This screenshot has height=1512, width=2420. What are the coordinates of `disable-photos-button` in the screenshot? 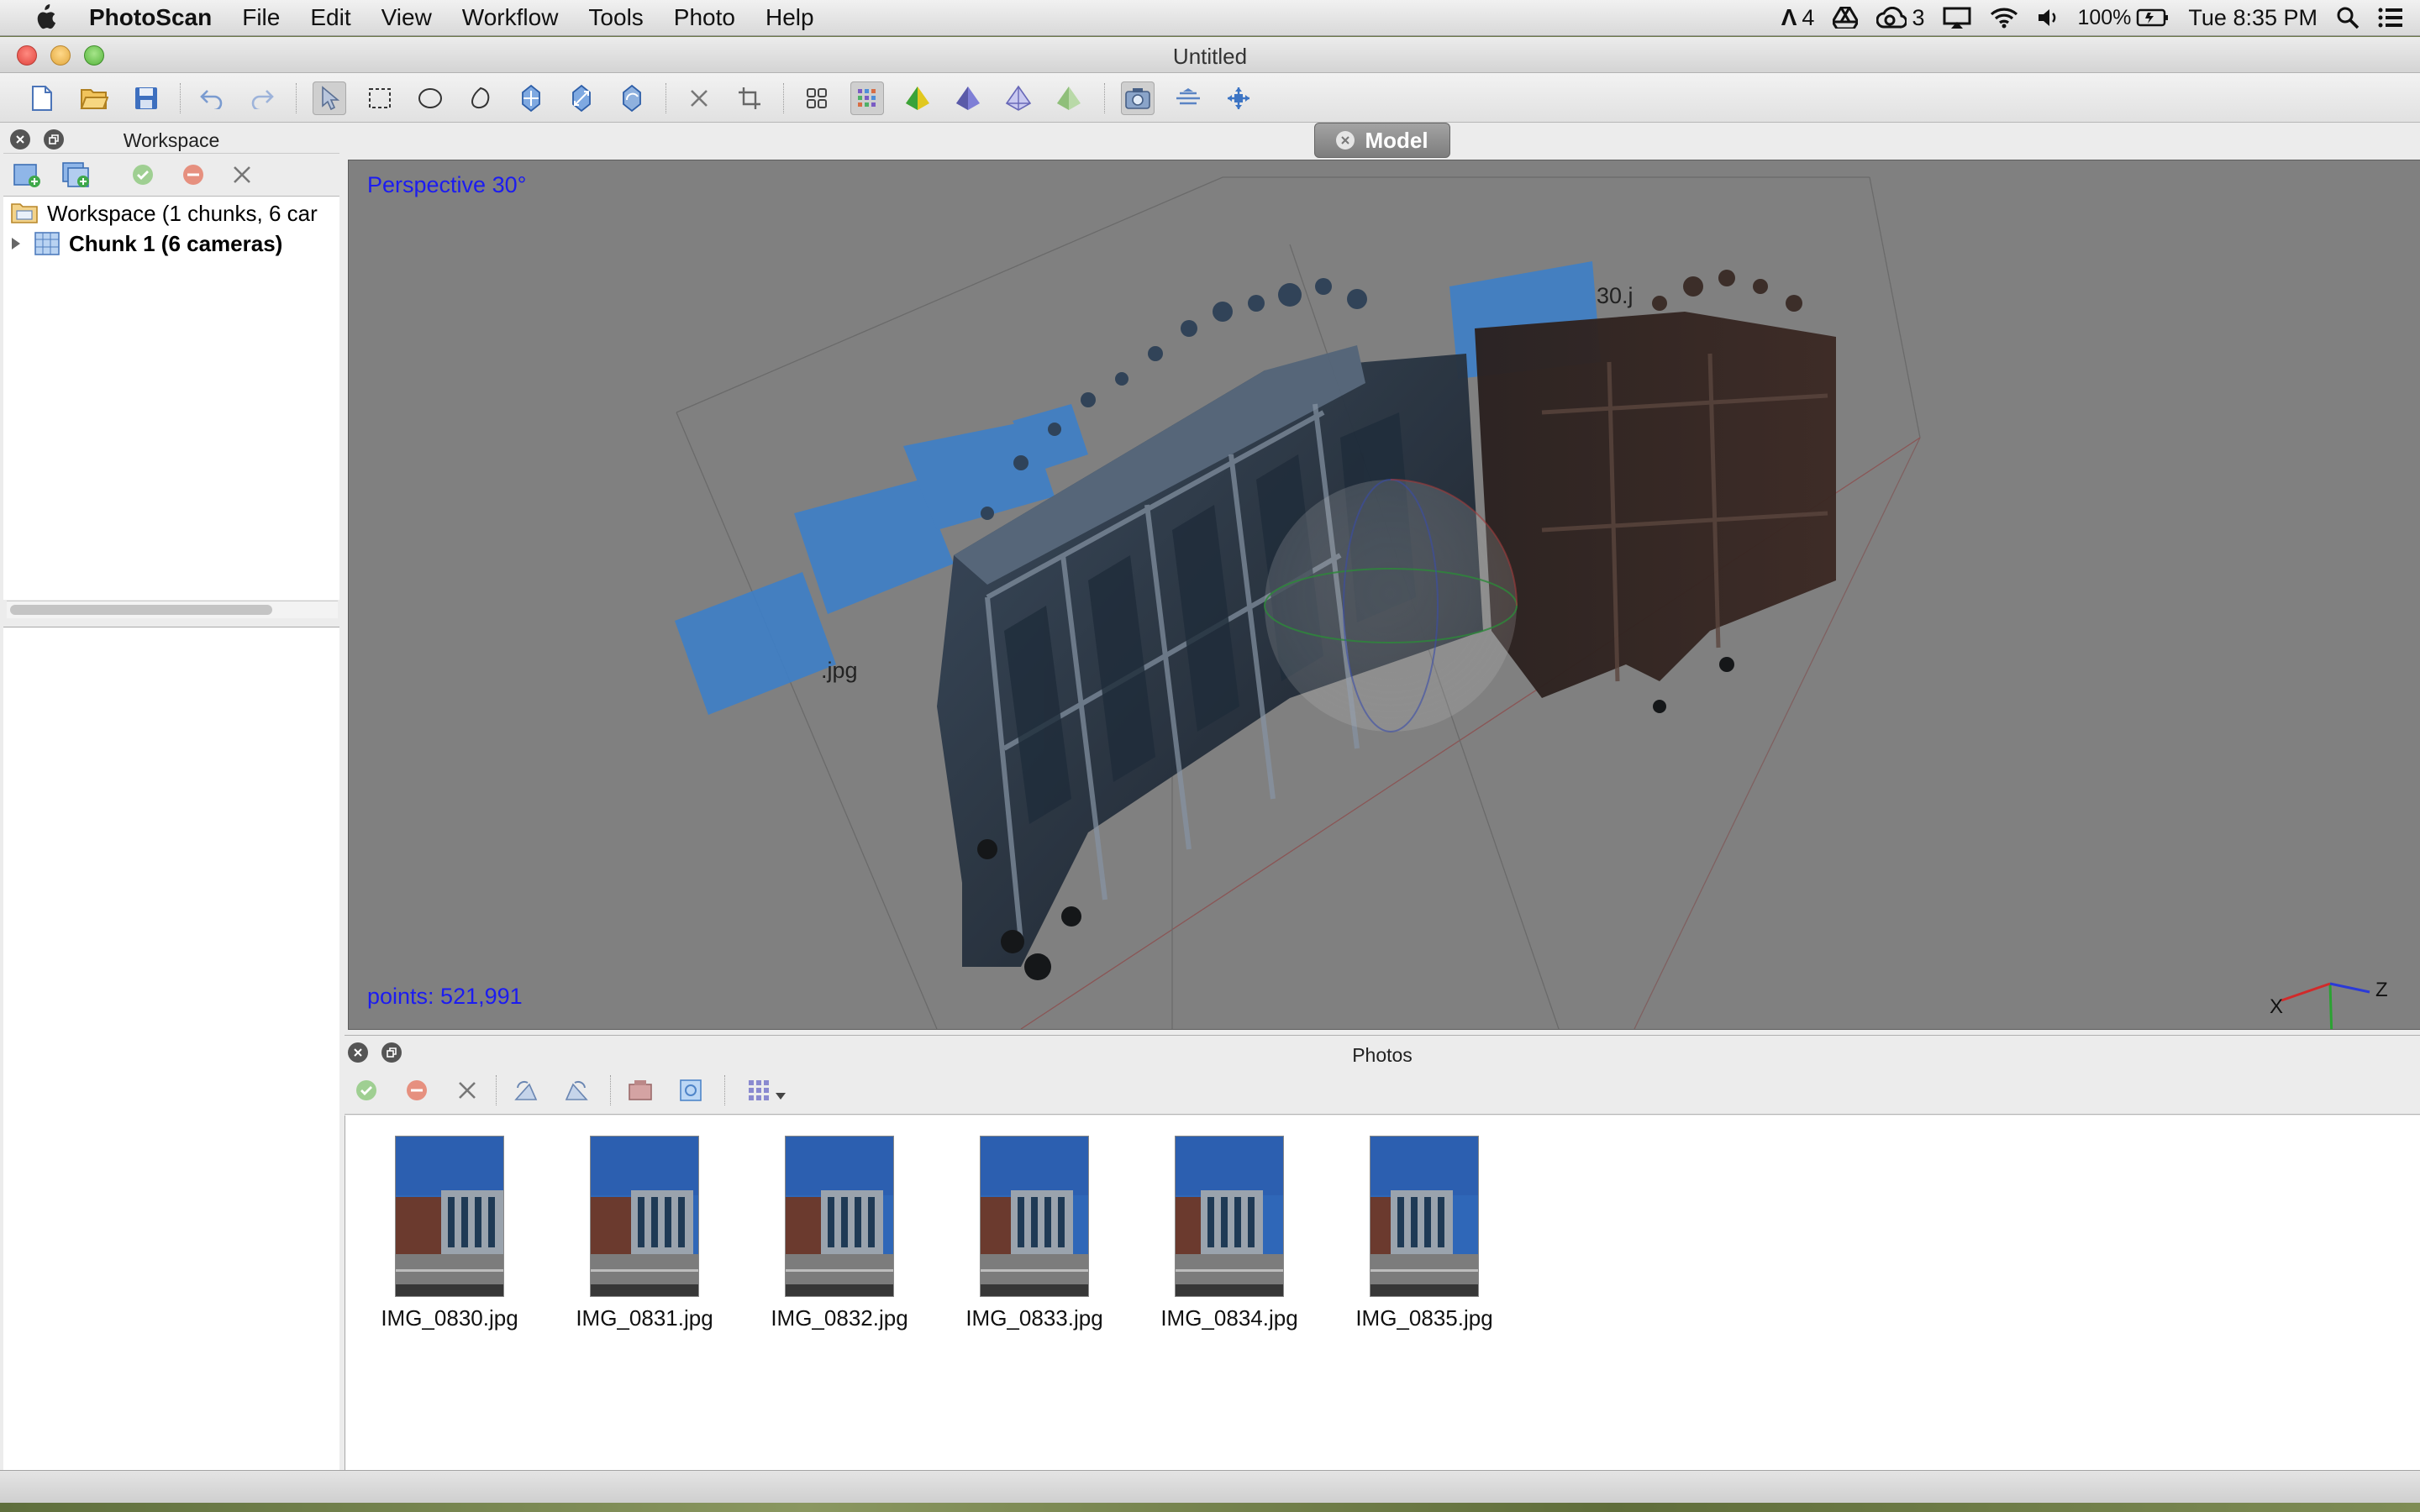 It's located at (417, 1090).